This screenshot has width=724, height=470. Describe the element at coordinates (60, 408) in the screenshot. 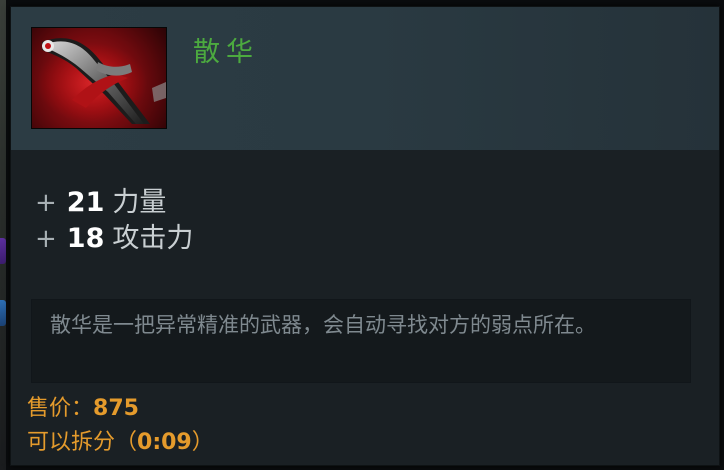

I see `sell-label: 售价：` at that location.